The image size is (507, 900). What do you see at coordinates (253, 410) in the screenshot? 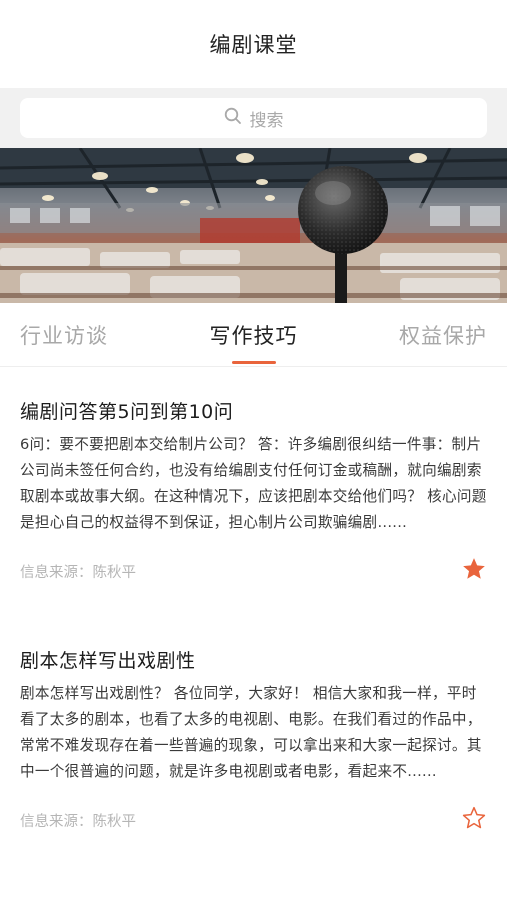
I see `article-title: 编剧问答第5问到第10问` at bounding box center [253, 410].